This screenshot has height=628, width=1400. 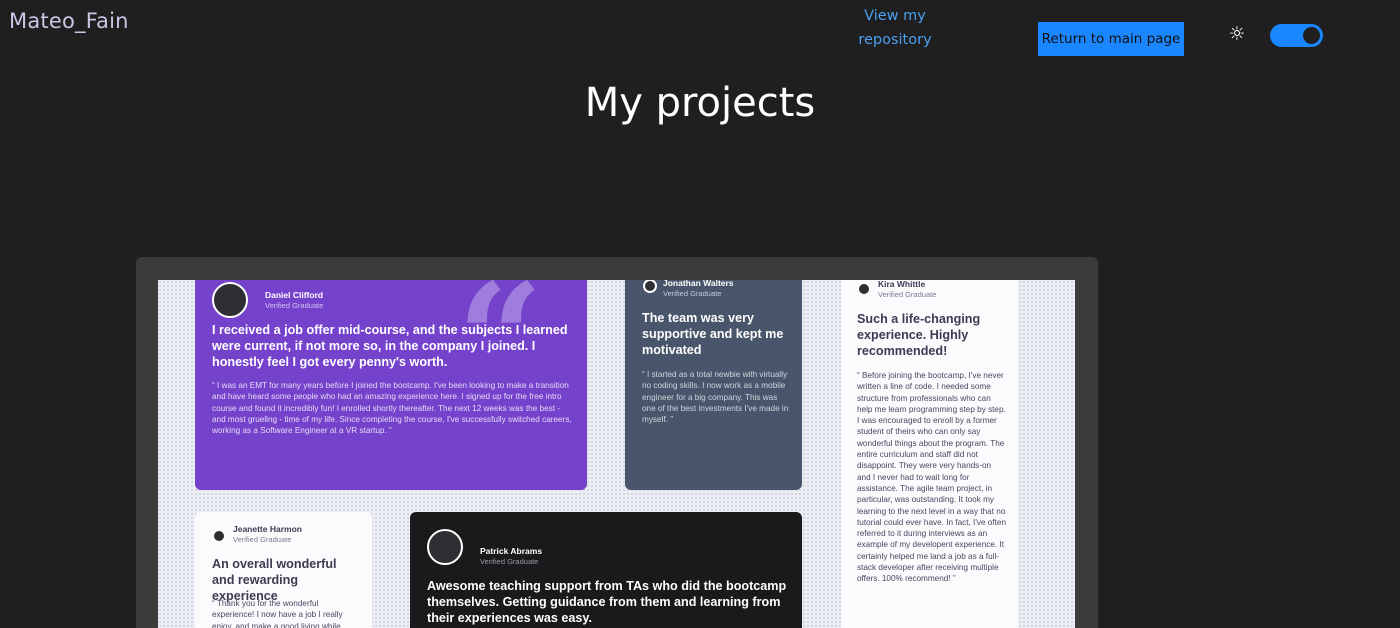 What do you see at coordinates (511, 551) in the screenshot?
I see `testimonial-name: Patrick Abrams` at bounding box center [511, 551].